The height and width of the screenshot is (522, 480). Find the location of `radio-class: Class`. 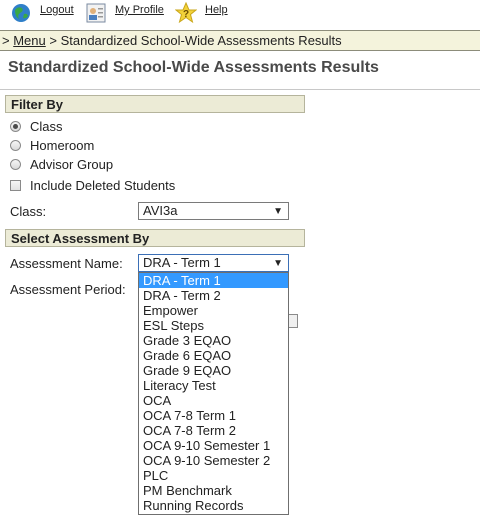

radio-class: Class is located at coordinates (36, 126).